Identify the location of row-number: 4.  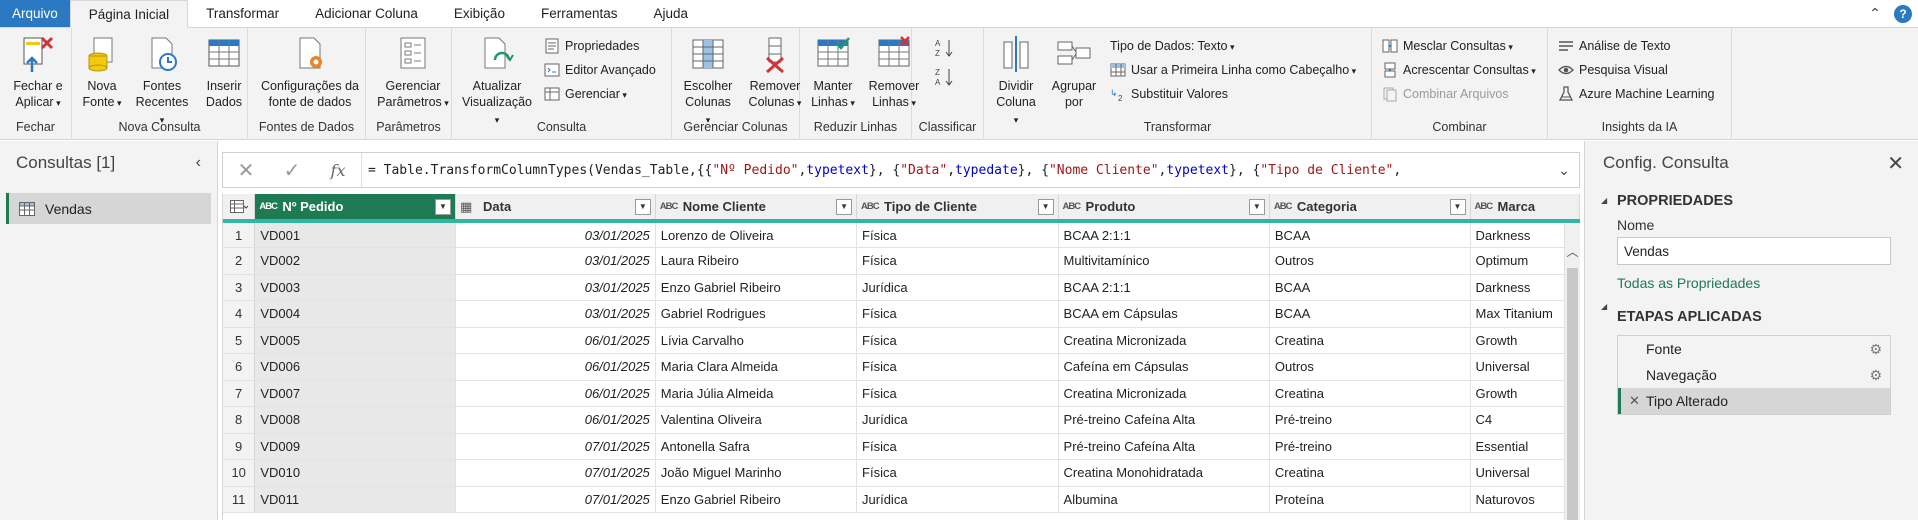
(239, 314).